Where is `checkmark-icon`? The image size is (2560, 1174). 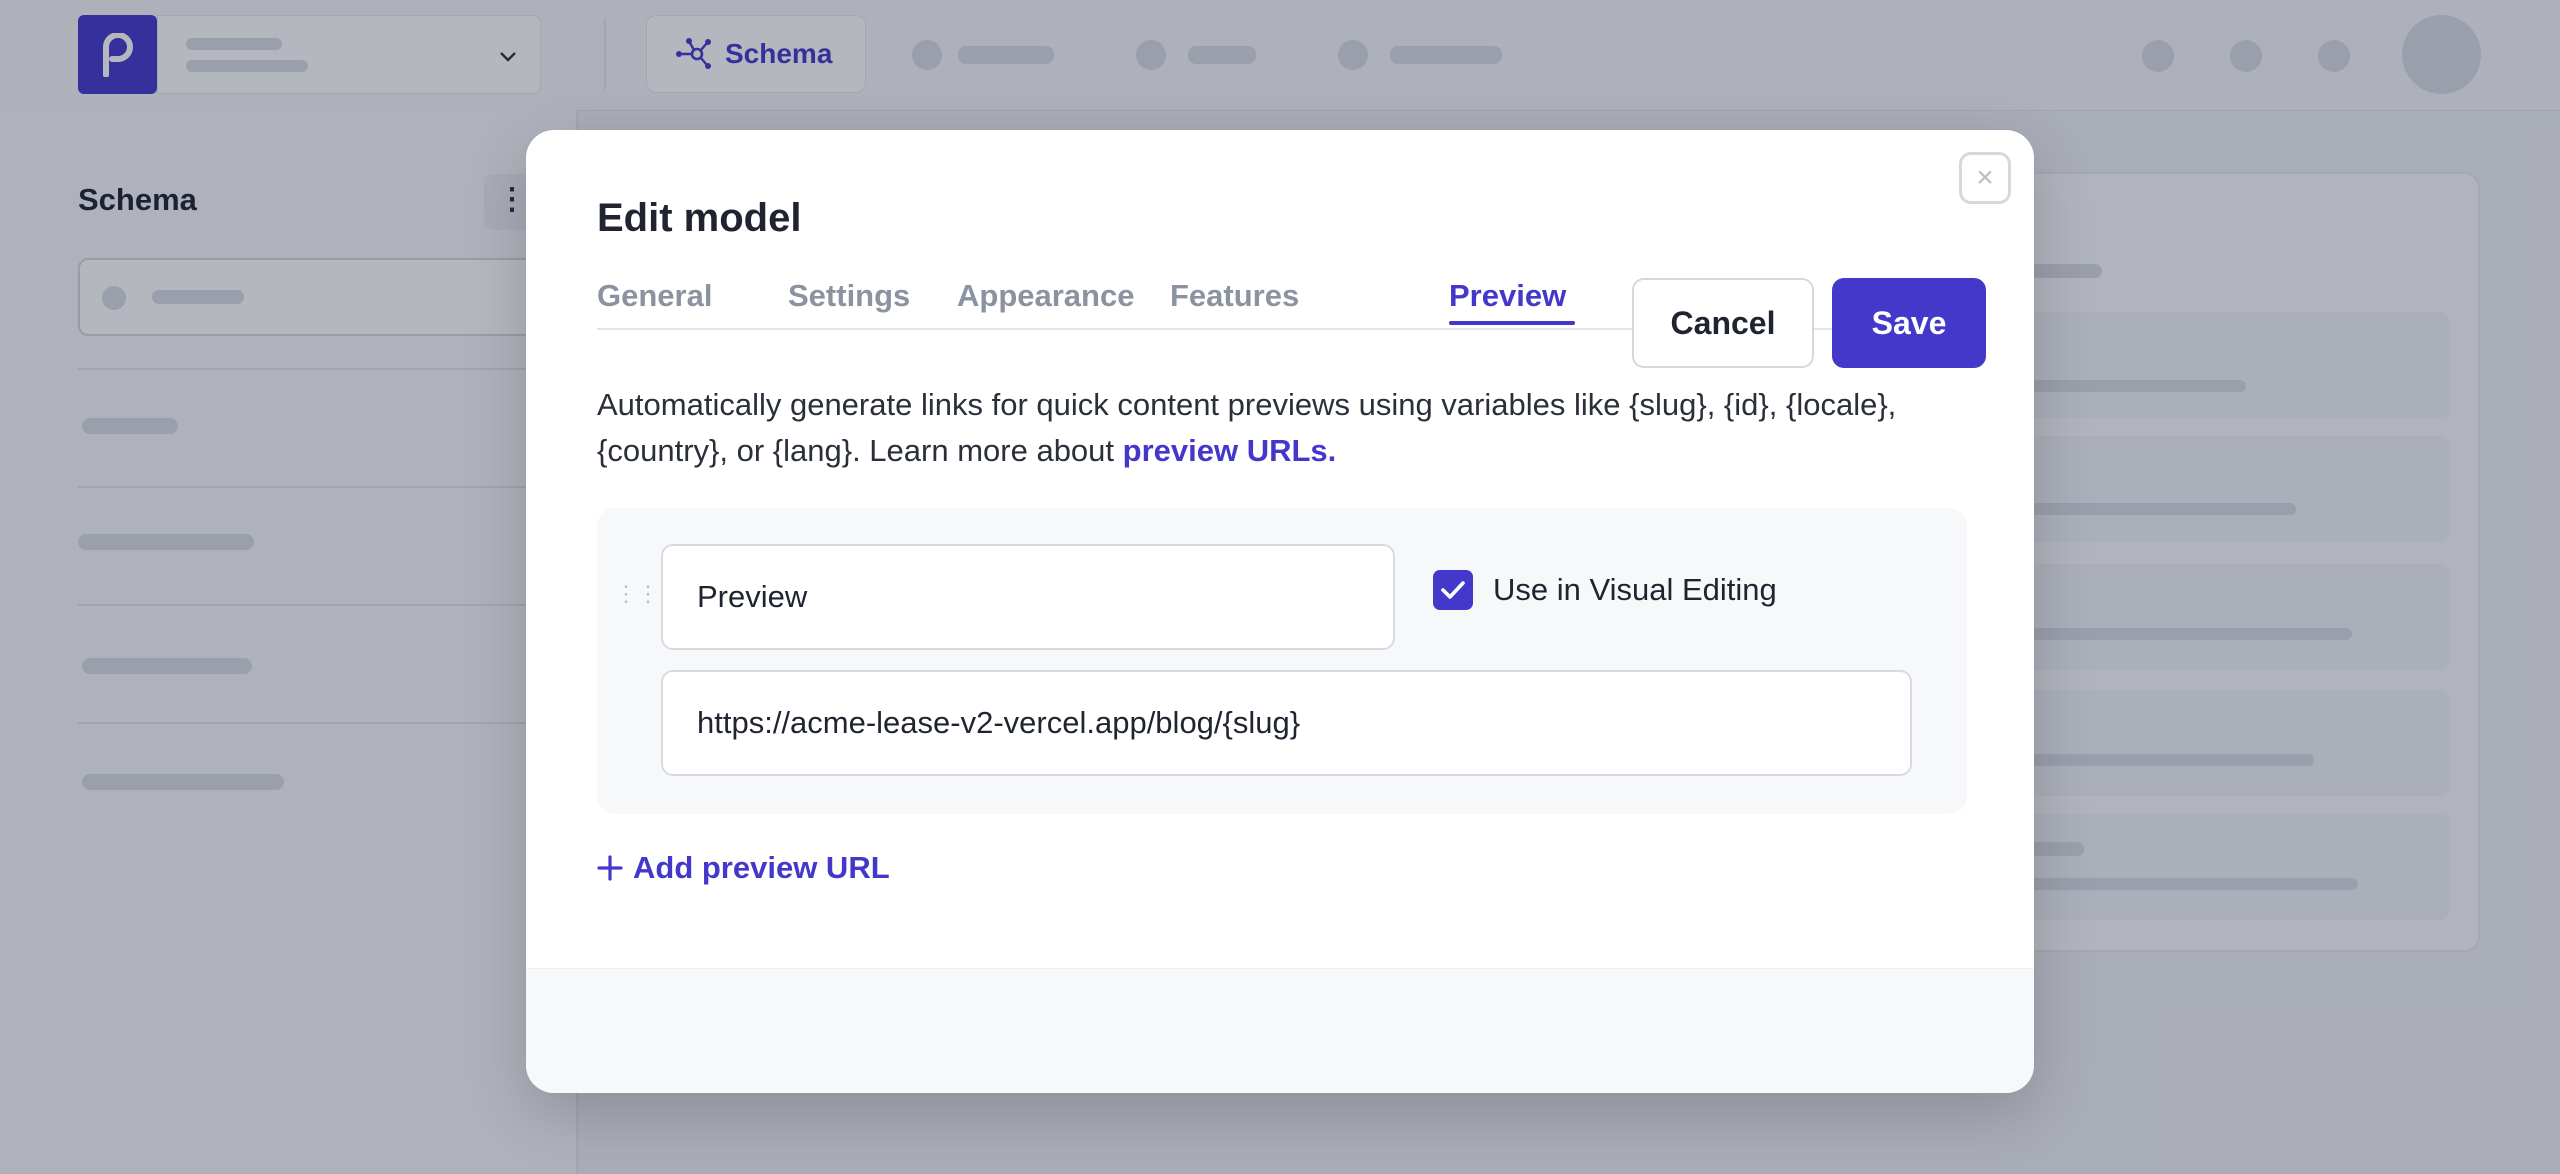
checkmark-icon is located at coordinates (1453, 590).